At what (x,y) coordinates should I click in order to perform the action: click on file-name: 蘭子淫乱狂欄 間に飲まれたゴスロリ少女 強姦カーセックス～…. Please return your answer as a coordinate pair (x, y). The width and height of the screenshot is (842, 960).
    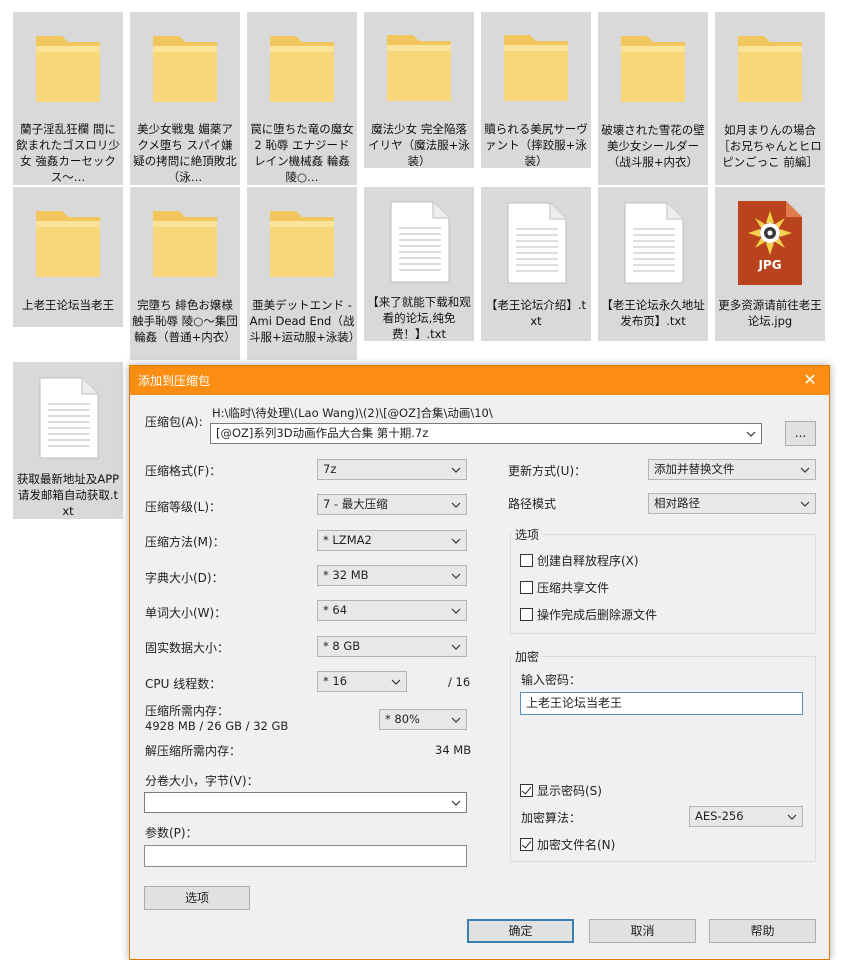
    Looking at the image, I should click on (68, 153).